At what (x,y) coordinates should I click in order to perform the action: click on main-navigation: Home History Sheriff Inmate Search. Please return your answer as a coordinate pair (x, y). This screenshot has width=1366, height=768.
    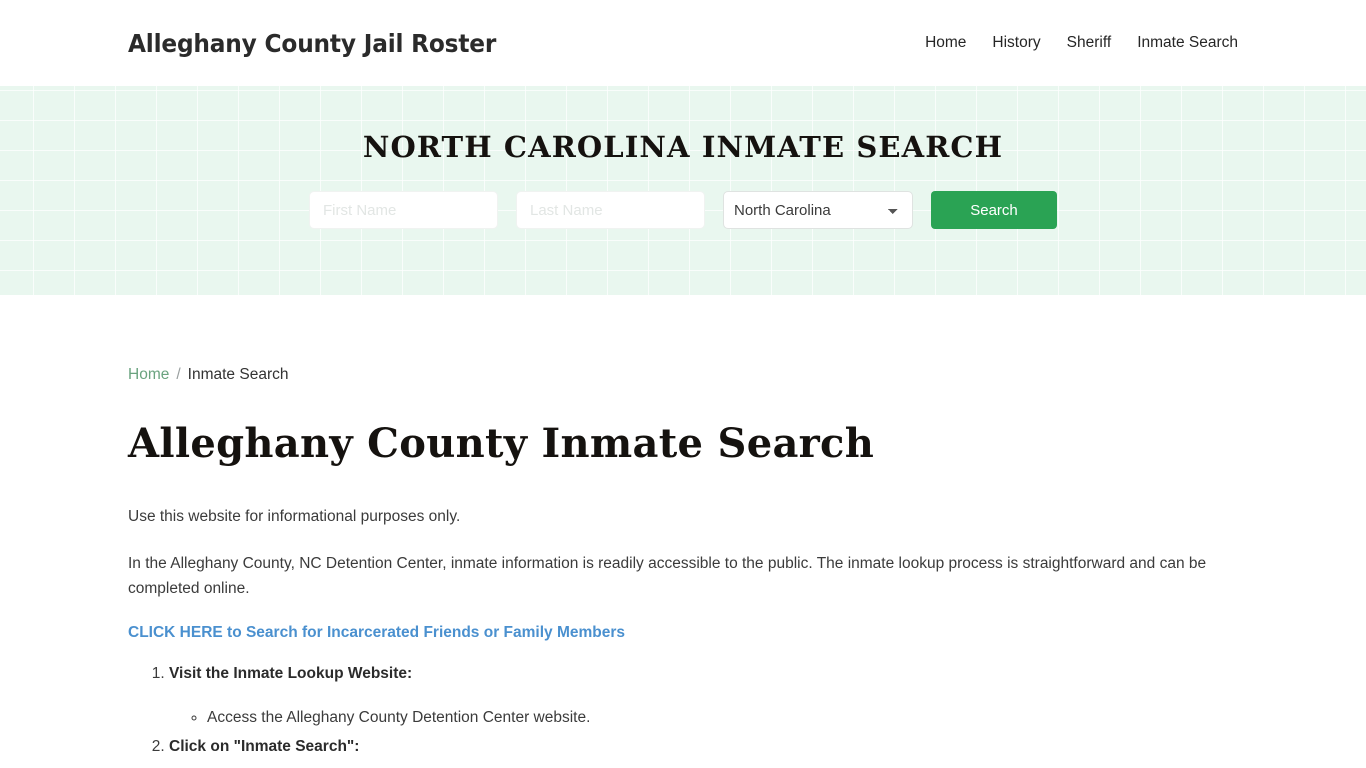
    Looking at the image, I should click on (1081, 43).